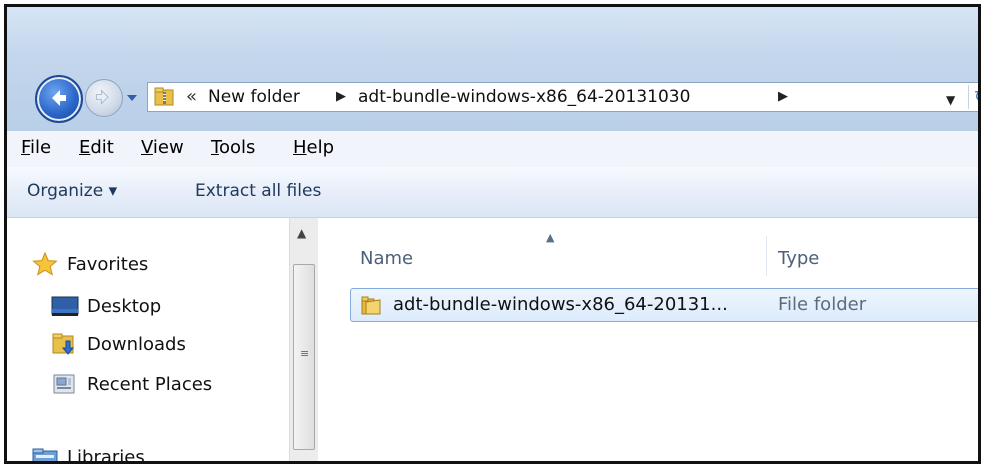 The image size is (985, 467). I want to click on menu-view: View, so click(162, 147).